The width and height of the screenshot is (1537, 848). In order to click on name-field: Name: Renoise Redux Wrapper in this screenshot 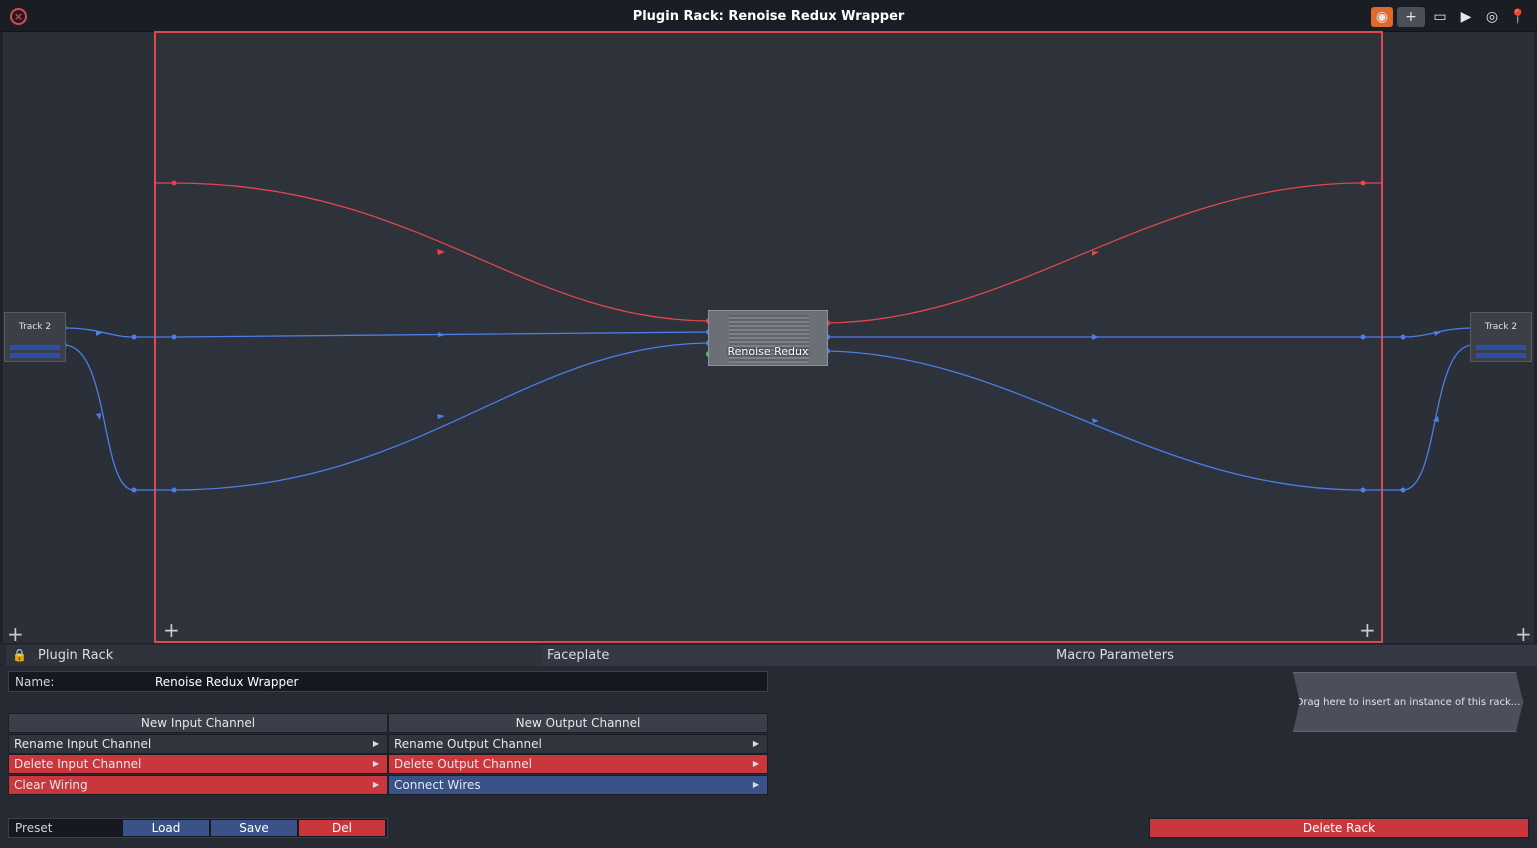, I will do `click(388, 681)`.